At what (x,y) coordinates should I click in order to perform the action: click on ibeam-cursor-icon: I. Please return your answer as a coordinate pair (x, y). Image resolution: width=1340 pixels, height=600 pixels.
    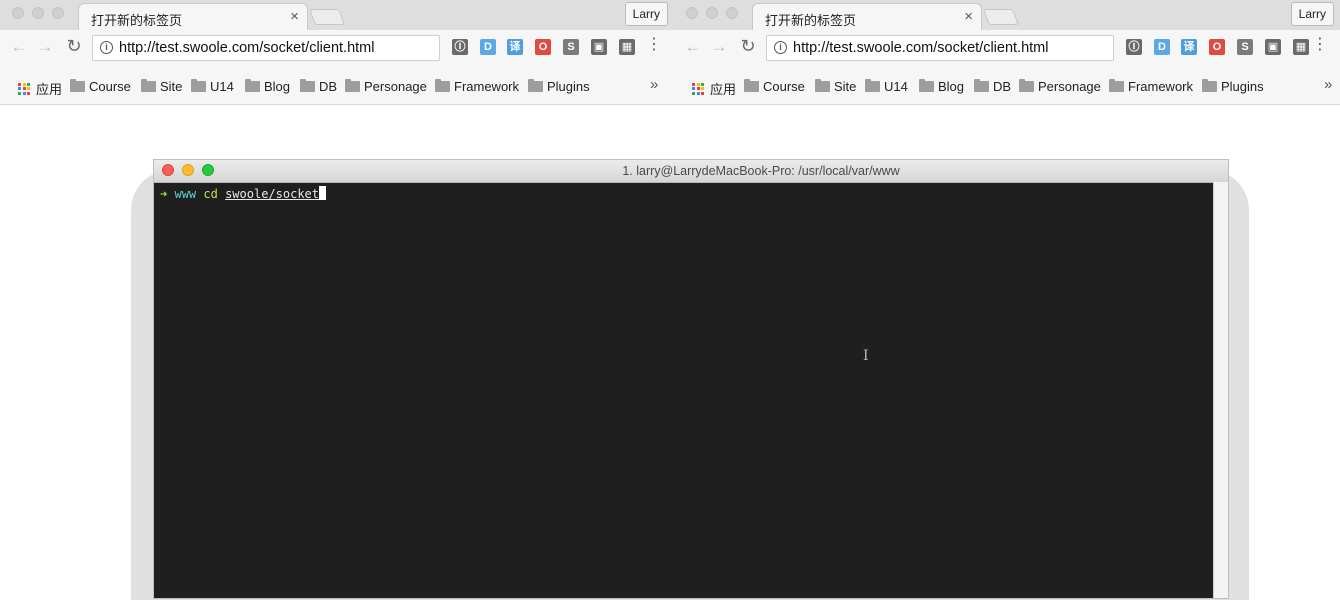
    Looking at the image, I should click on (866, 356).